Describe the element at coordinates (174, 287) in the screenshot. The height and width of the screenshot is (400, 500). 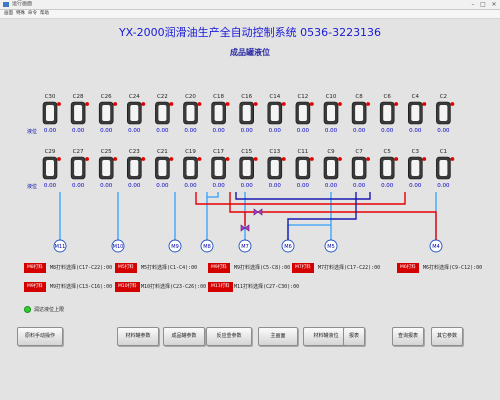
I see `pump-selection-text: M10打料选择(C23-C26):00` at that location.